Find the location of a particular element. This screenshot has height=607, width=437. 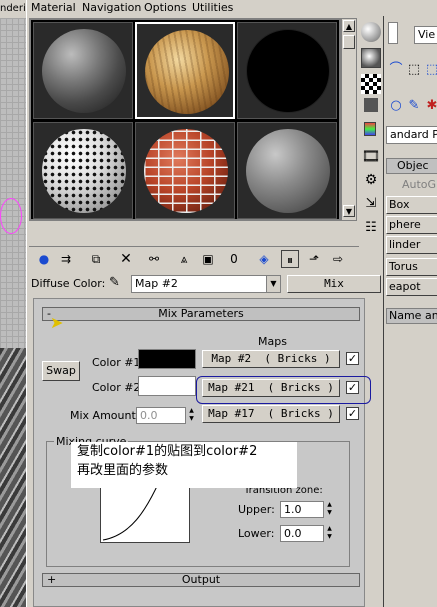

menu-options: Options is located at coordinates (165, 7).